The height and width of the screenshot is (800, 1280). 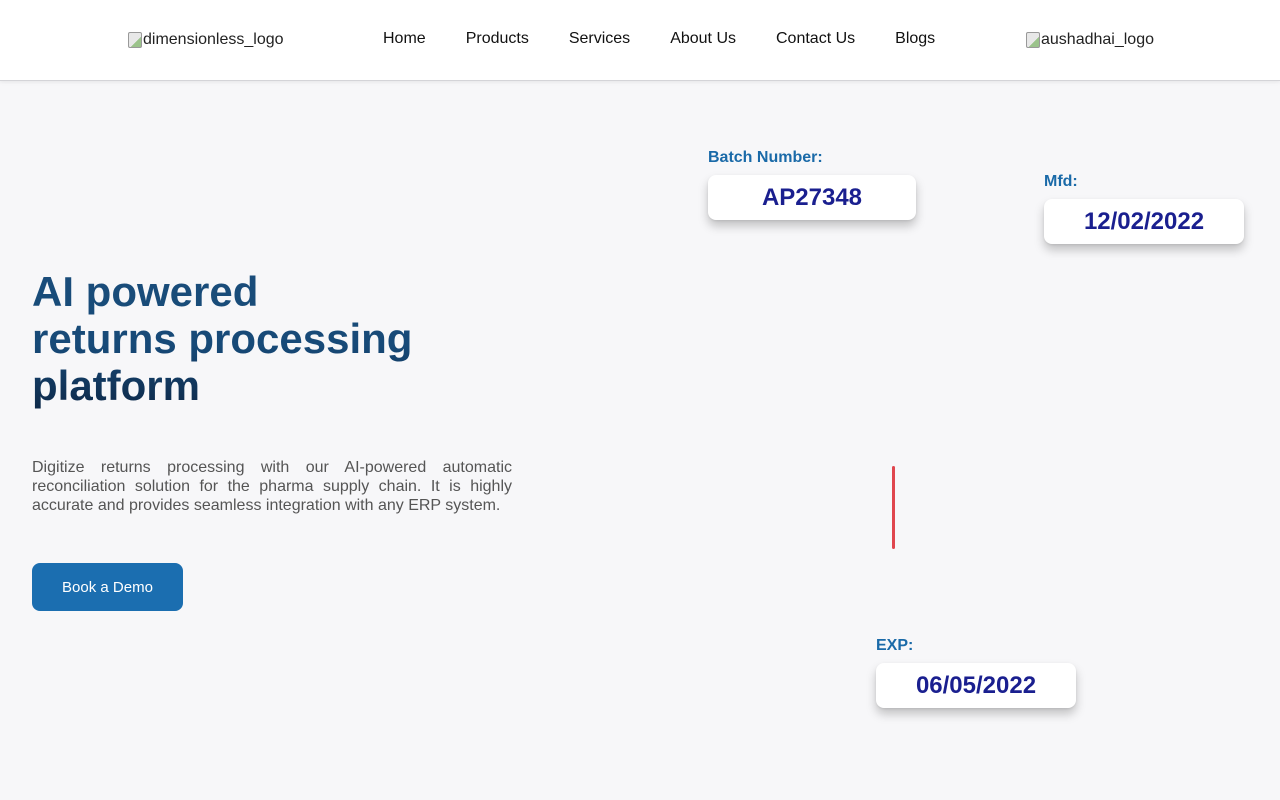 What do you see at coordinates (116, 385) in the screenshot?
I see `hero-title-line: platform` at bounding box center [116, 385].